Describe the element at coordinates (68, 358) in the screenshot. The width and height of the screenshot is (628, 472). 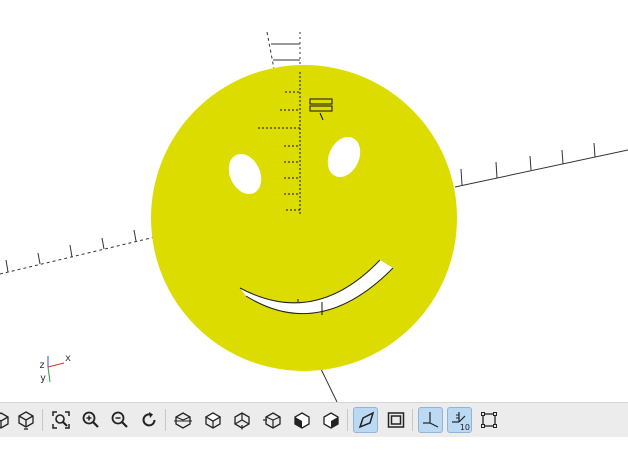
I see `axes-indicator-x-label: x` at that location.